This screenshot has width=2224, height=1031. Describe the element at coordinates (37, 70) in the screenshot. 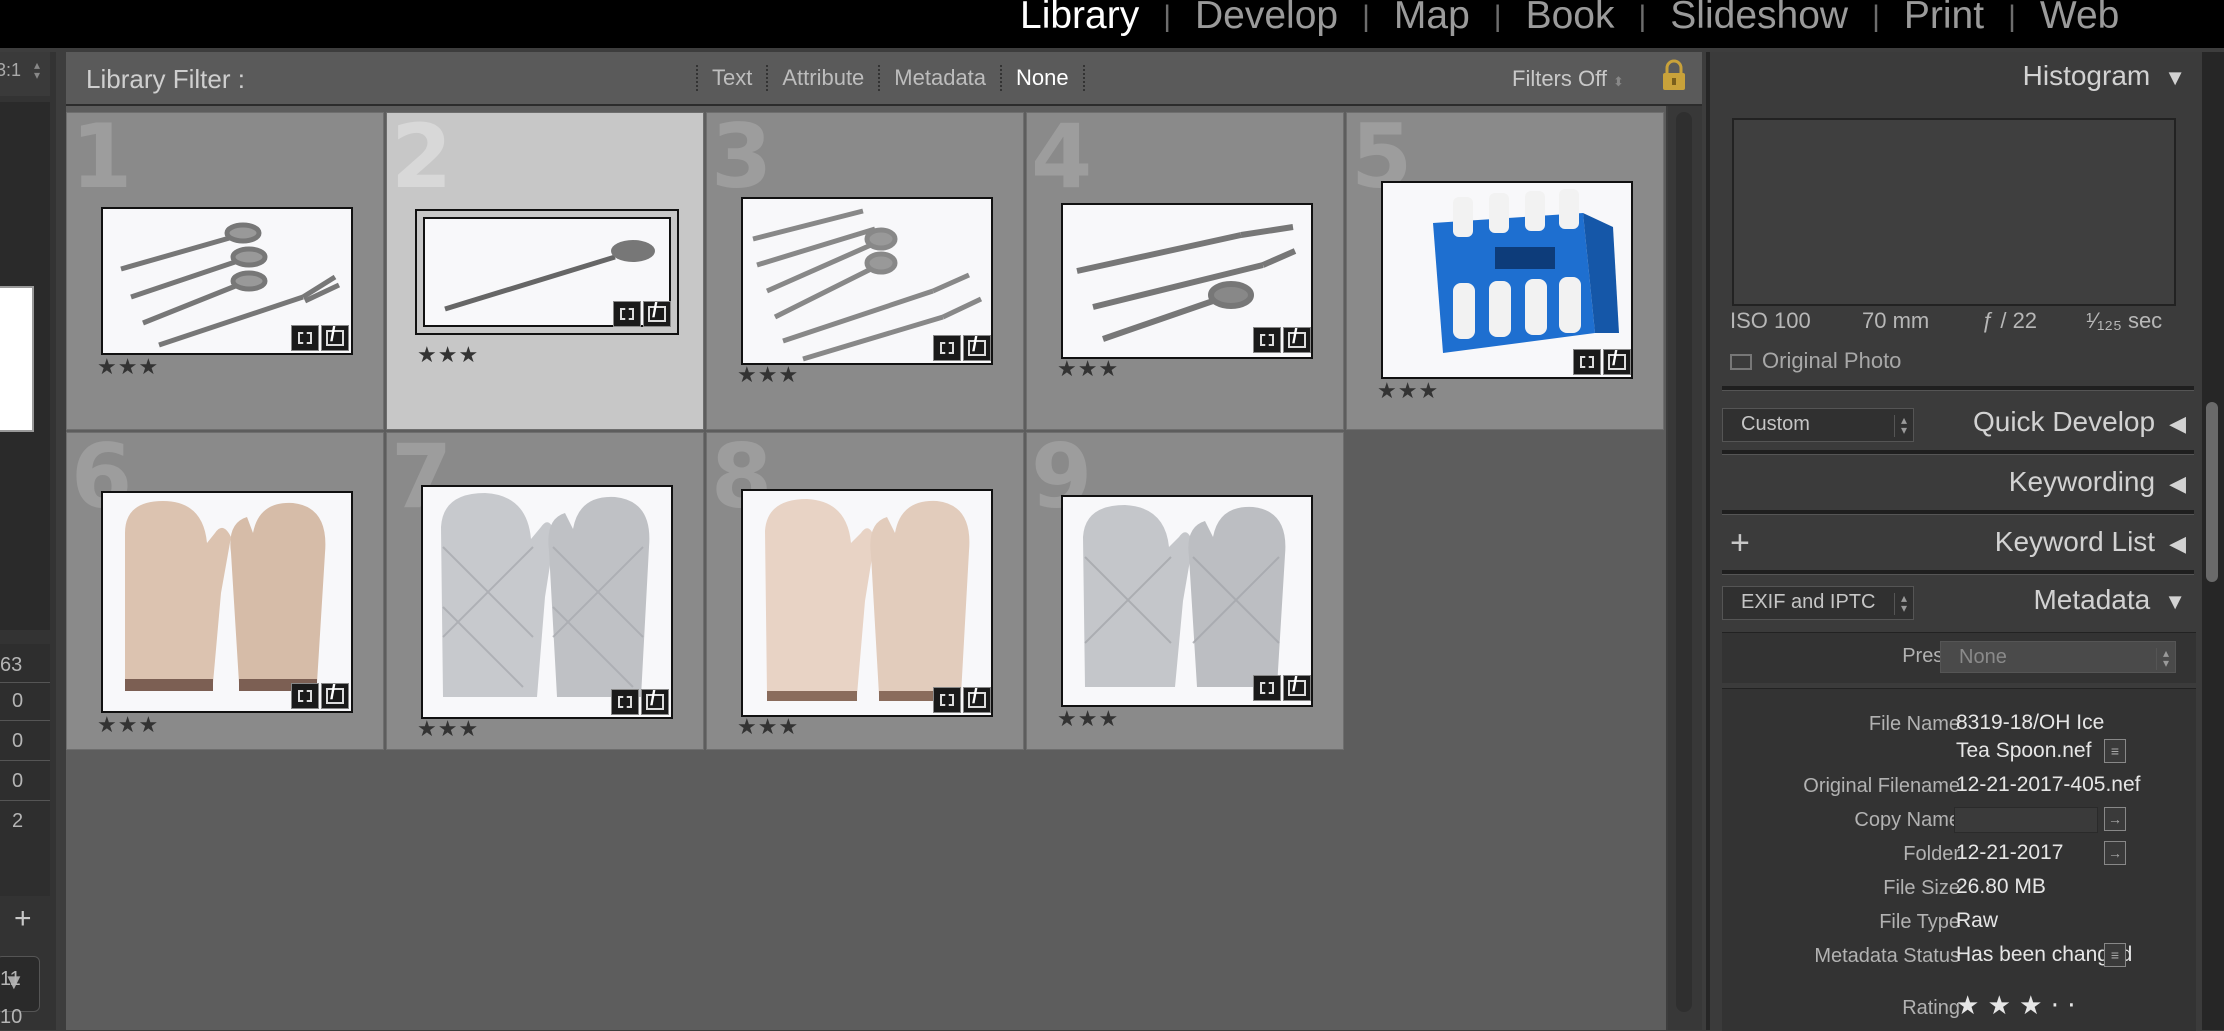

I see `zoom-stepper-icon: ▴ ▾` at that location.